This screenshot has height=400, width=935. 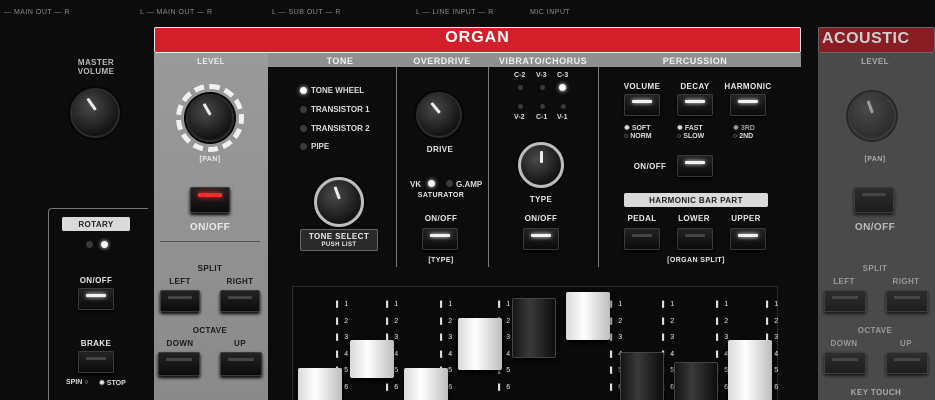 I want to click on vc-top-3: C-3, so click(x=563, y=75).